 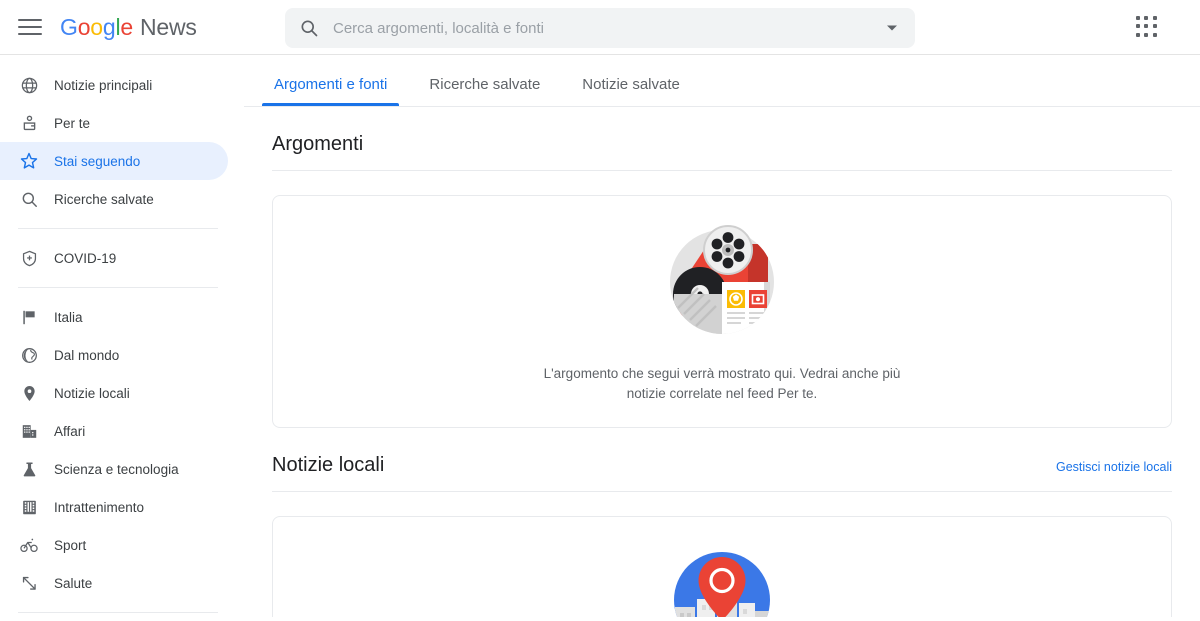 What do you see at coordinates (722, 139) in the screenshot?
I see `section-header: Argomenti` at bounding box center [722, 139].